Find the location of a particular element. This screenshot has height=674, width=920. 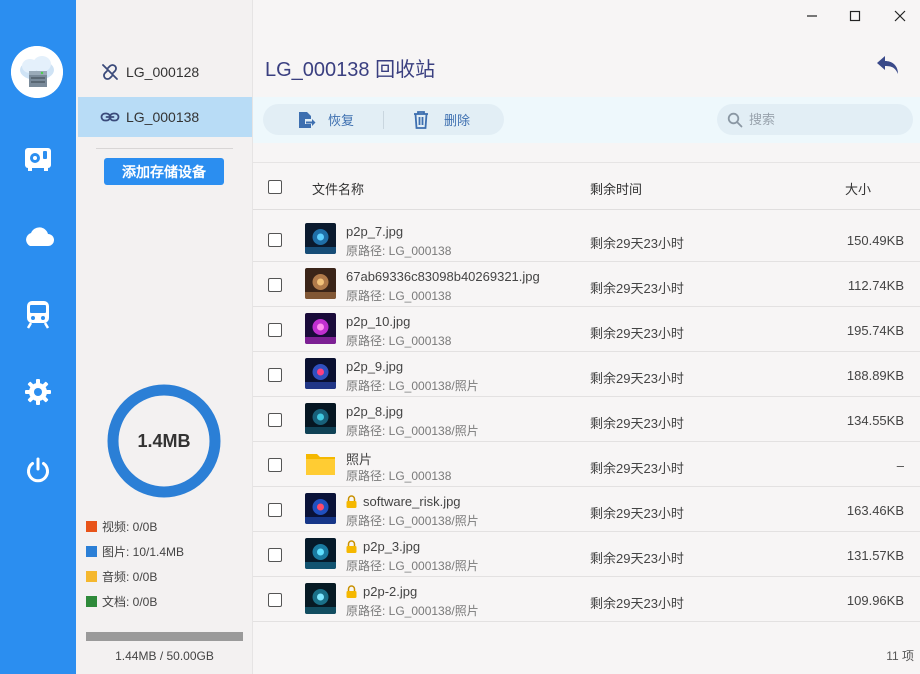

undo-arrow-icon is located at coordinates (887, 65).